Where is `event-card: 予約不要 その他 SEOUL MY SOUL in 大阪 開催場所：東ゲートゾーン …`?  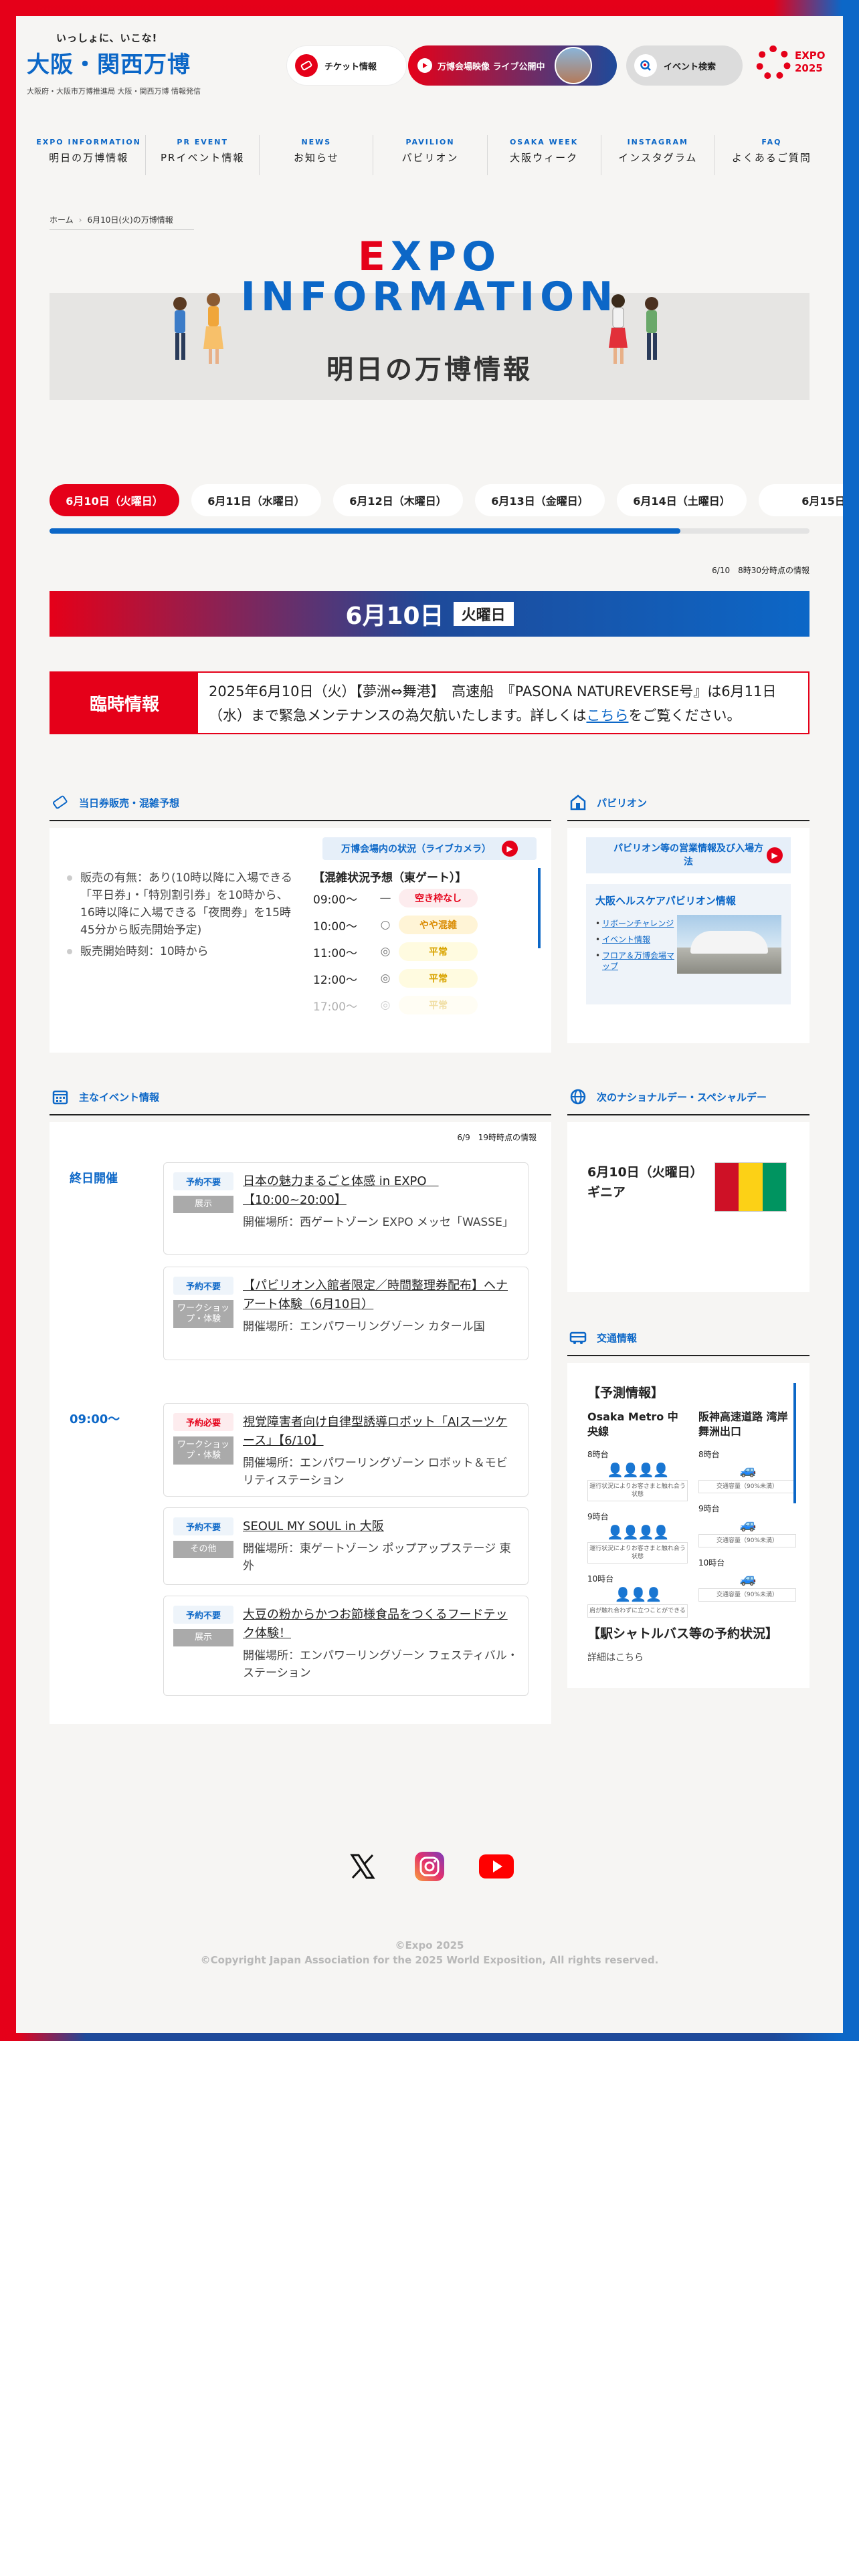 event-card: 予約不要 その他 SEOUL MY SOUL in 大阪 開催場所：東ゲートゾーン … is located at coordinates (346, 1546).